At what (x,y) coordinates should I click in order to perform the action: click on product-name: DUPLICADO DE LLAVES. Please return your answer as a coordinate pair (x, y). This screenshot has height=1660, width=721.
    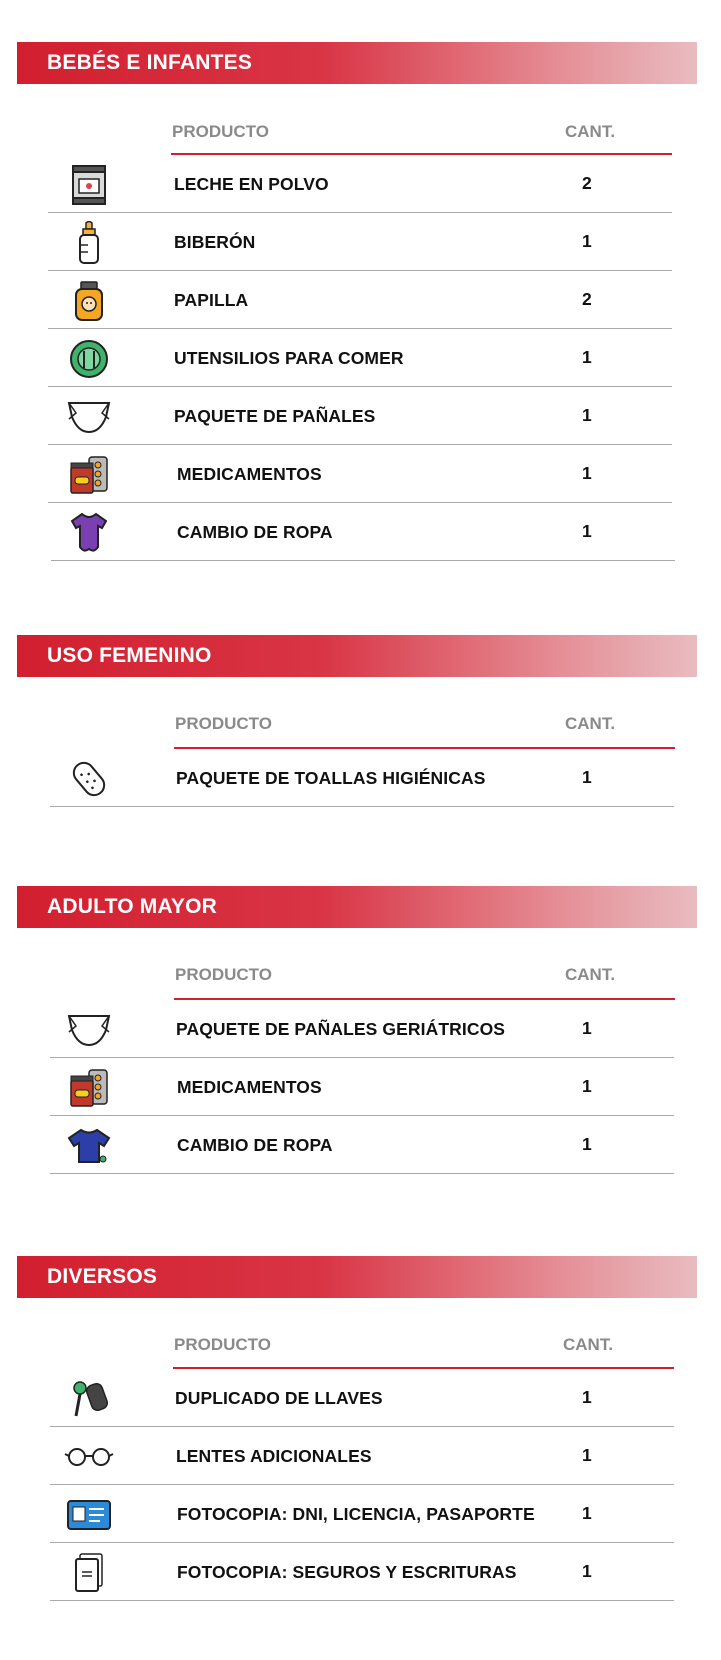
    Looking at the image, I should click on (279, 1398).